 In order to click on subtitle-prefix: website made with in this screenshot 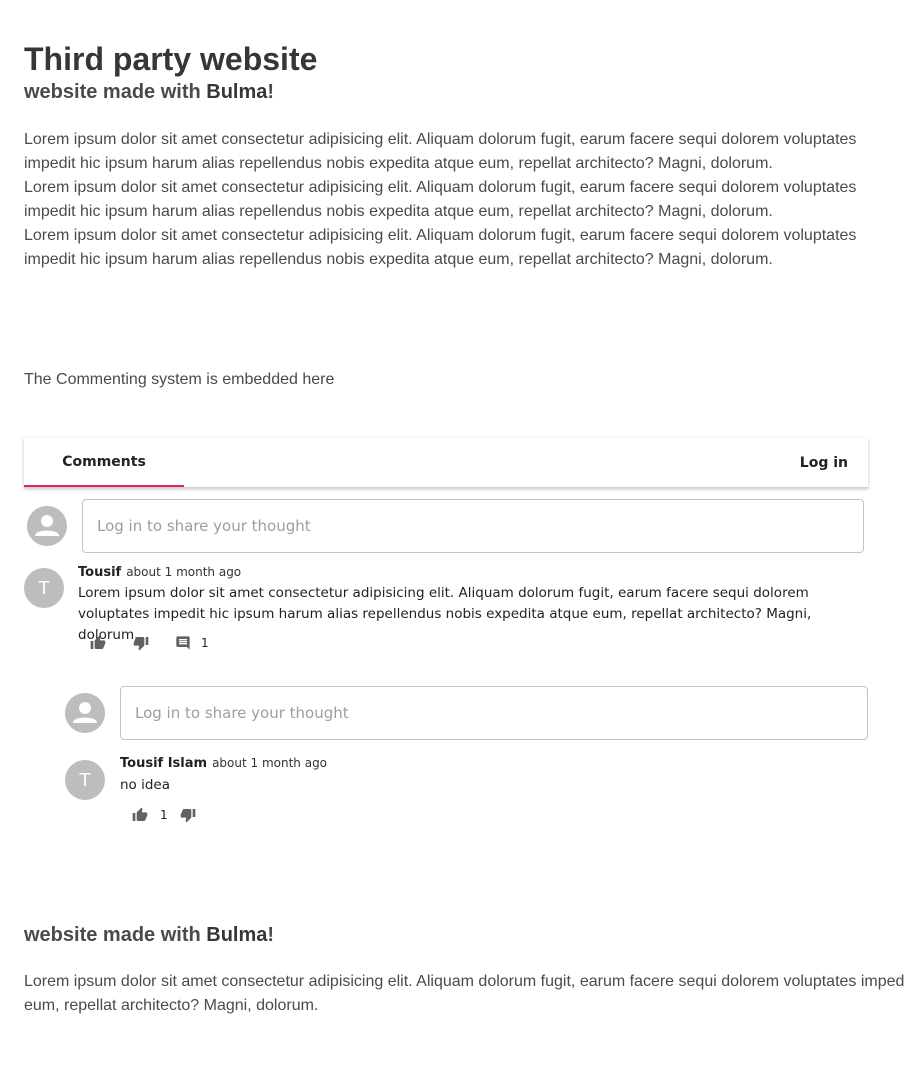, I will do `click(115, 92)`.